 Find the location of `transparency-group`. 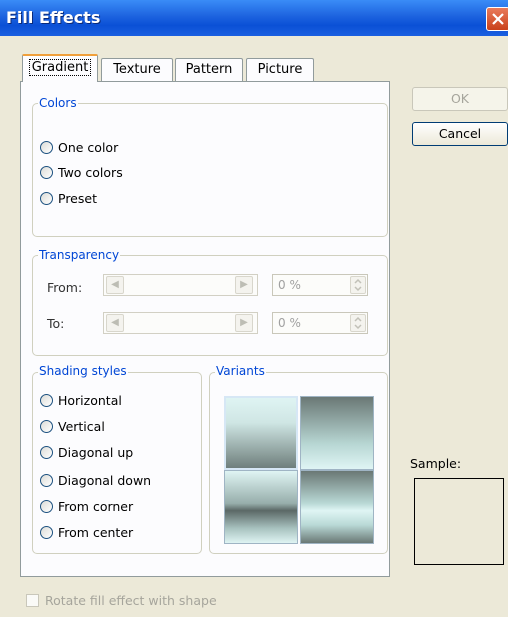

transparency-group is located at coordinates (210, 305).